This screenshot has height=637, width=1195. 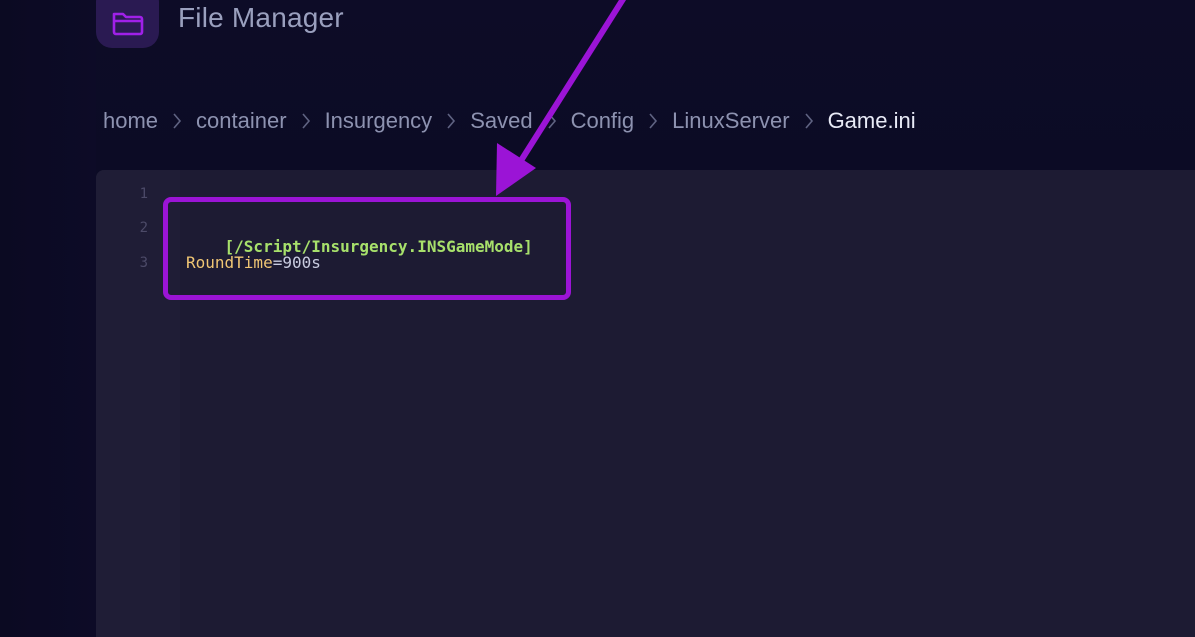 What do you see at coordinates (730, 121) in the screenshot?
I see `breadcrumb-item-linuxserver: LinuxServer` at bounding box center [730, 121].